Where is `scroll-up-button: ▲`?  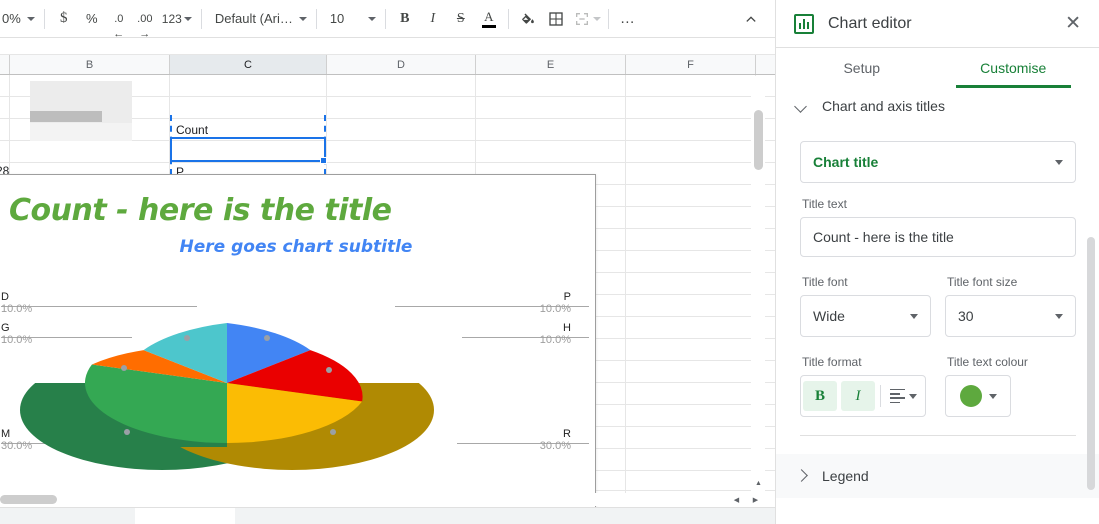
scroll-up-button: ▲ is located at coordinates (758, 483).